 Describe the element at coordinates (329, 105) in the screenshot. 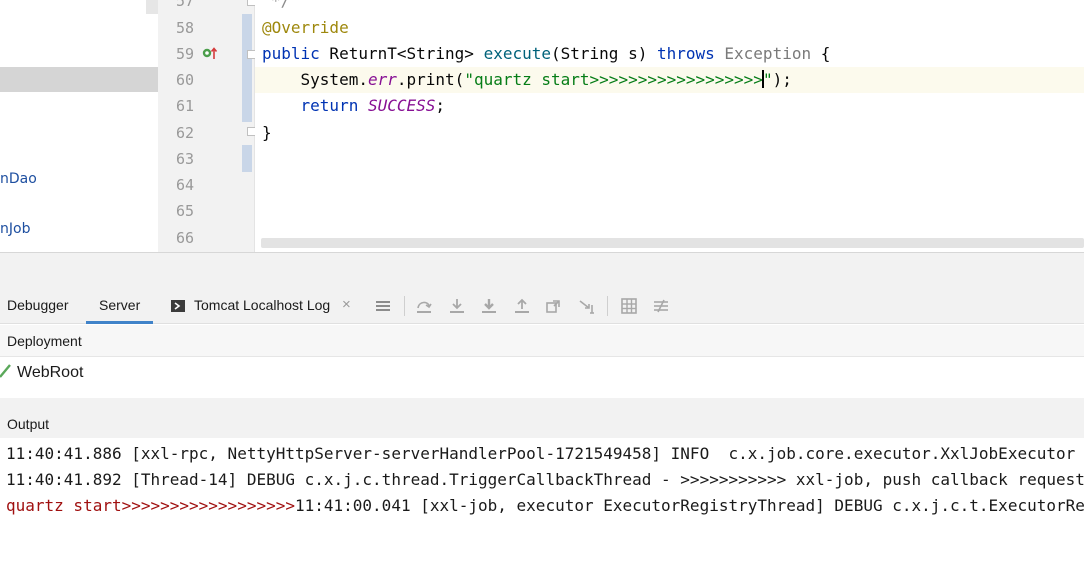

I see `keyword-token: return` at that location.